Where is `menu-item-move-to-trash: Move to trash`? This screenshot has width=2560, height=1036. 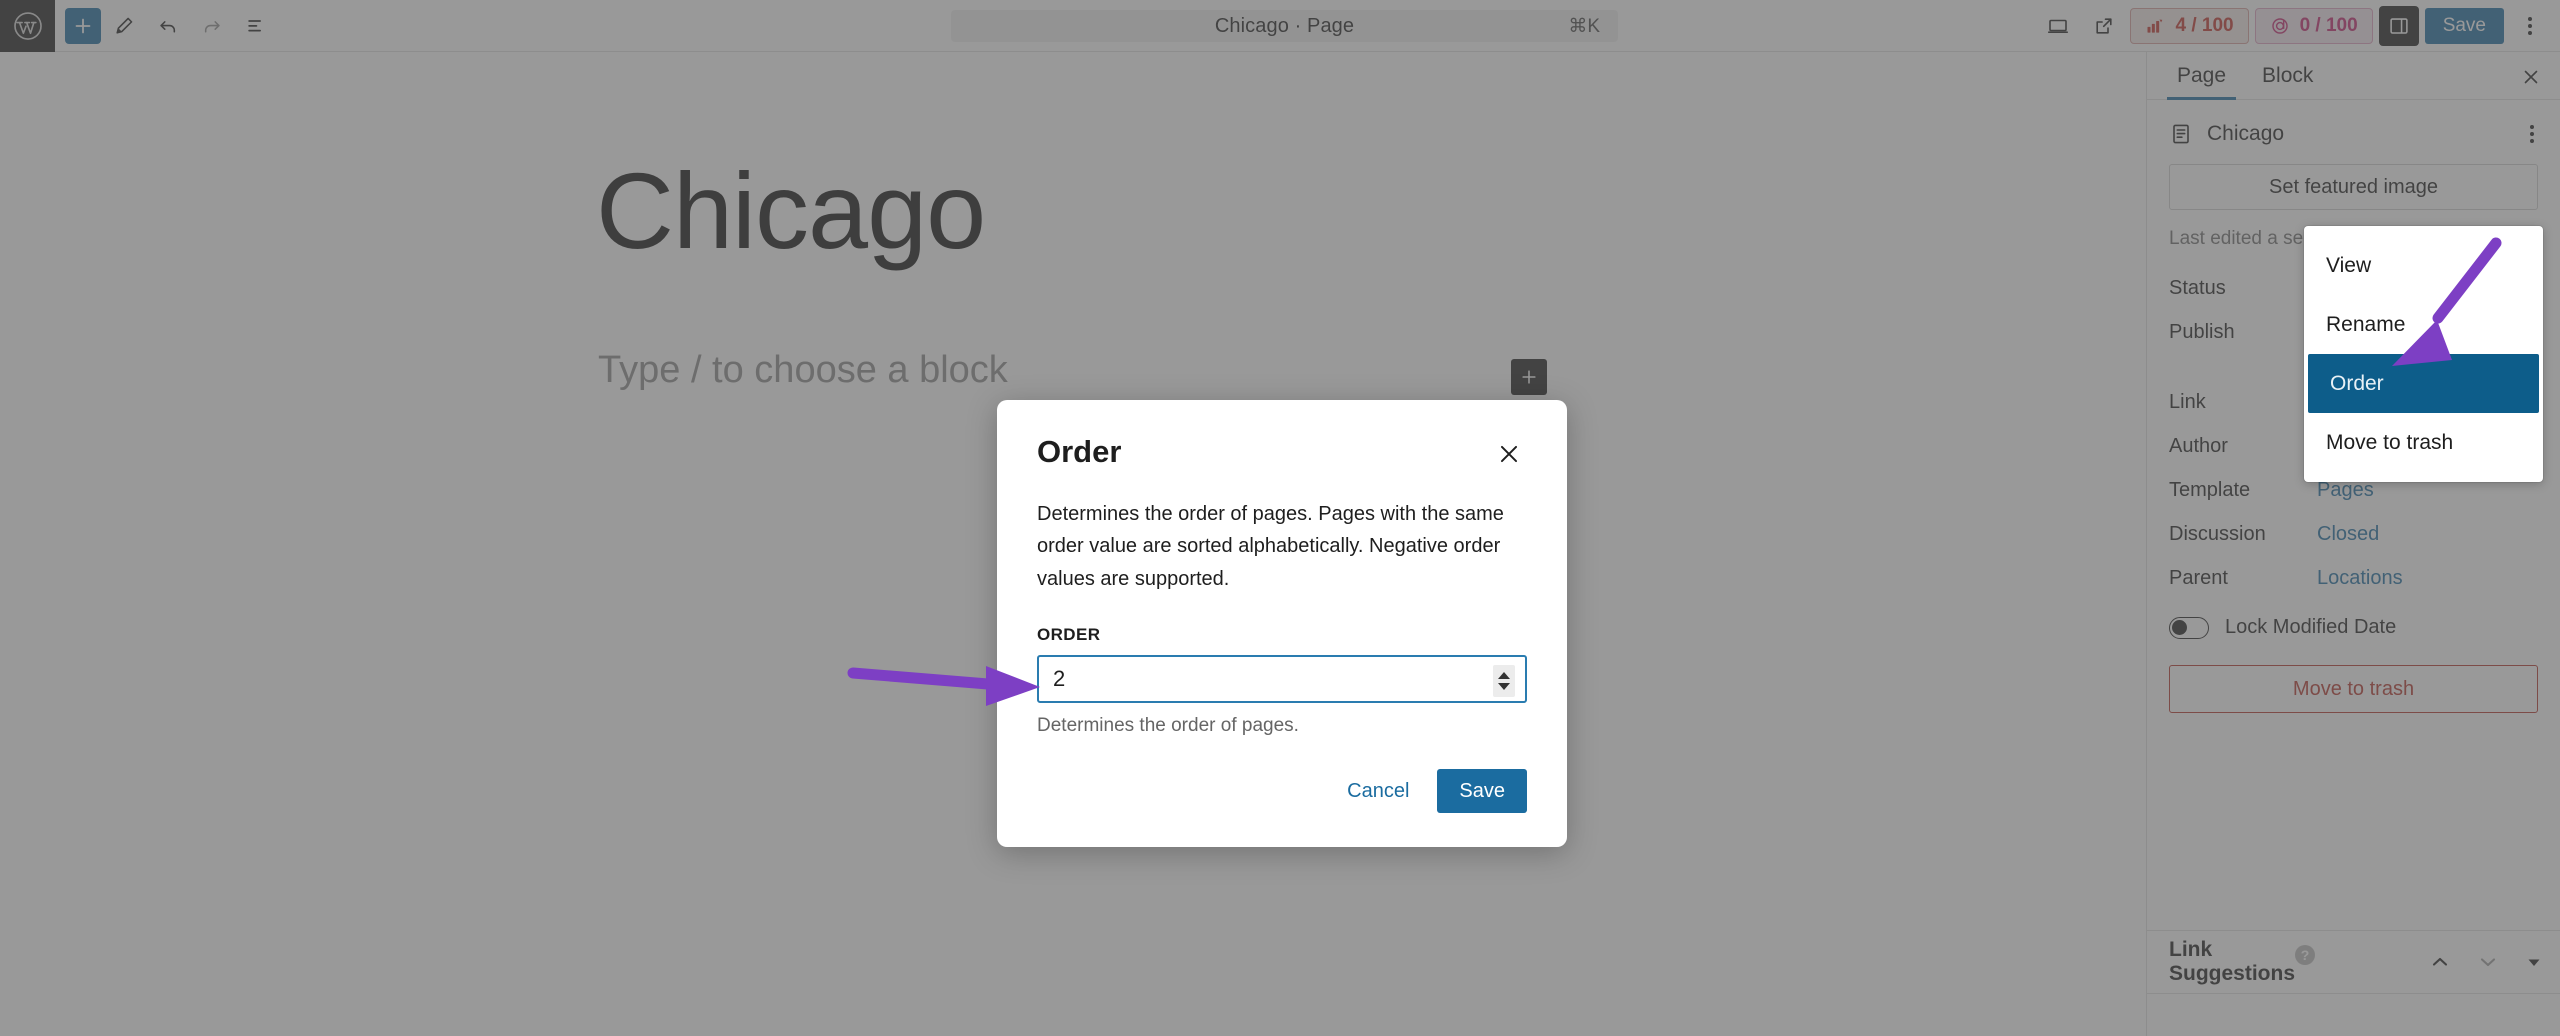 menu-item-move-to-trash: Move to trash is located at coordinates (2423, 442).